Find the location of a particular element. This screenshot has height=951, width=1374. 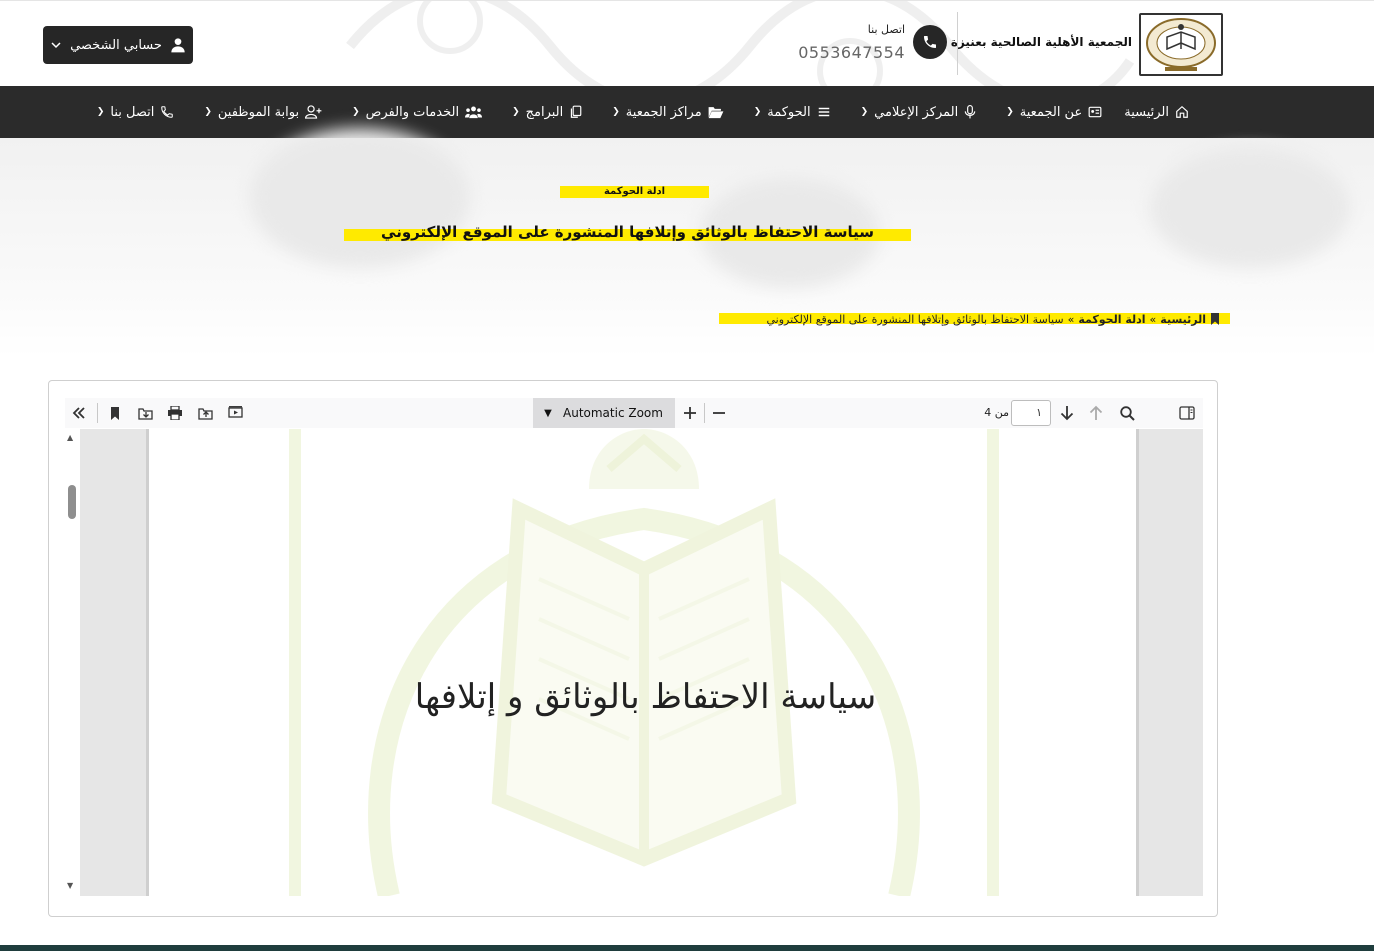

nav-label: اتصل بنا is located at coordinates (132, 112).